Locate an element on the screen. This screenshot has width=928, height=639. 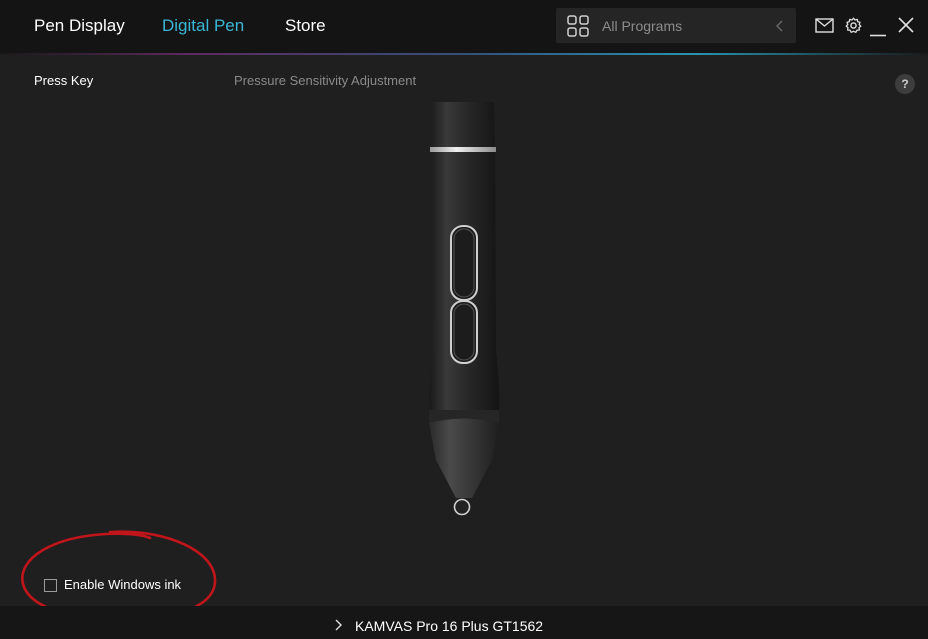
gear-icon is located at coordinates (853, 28).